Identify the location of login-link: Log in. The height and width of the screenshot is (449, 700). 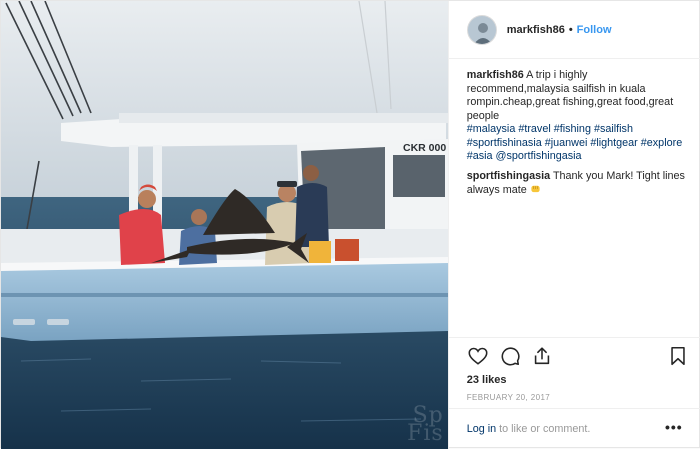
(481, 429).